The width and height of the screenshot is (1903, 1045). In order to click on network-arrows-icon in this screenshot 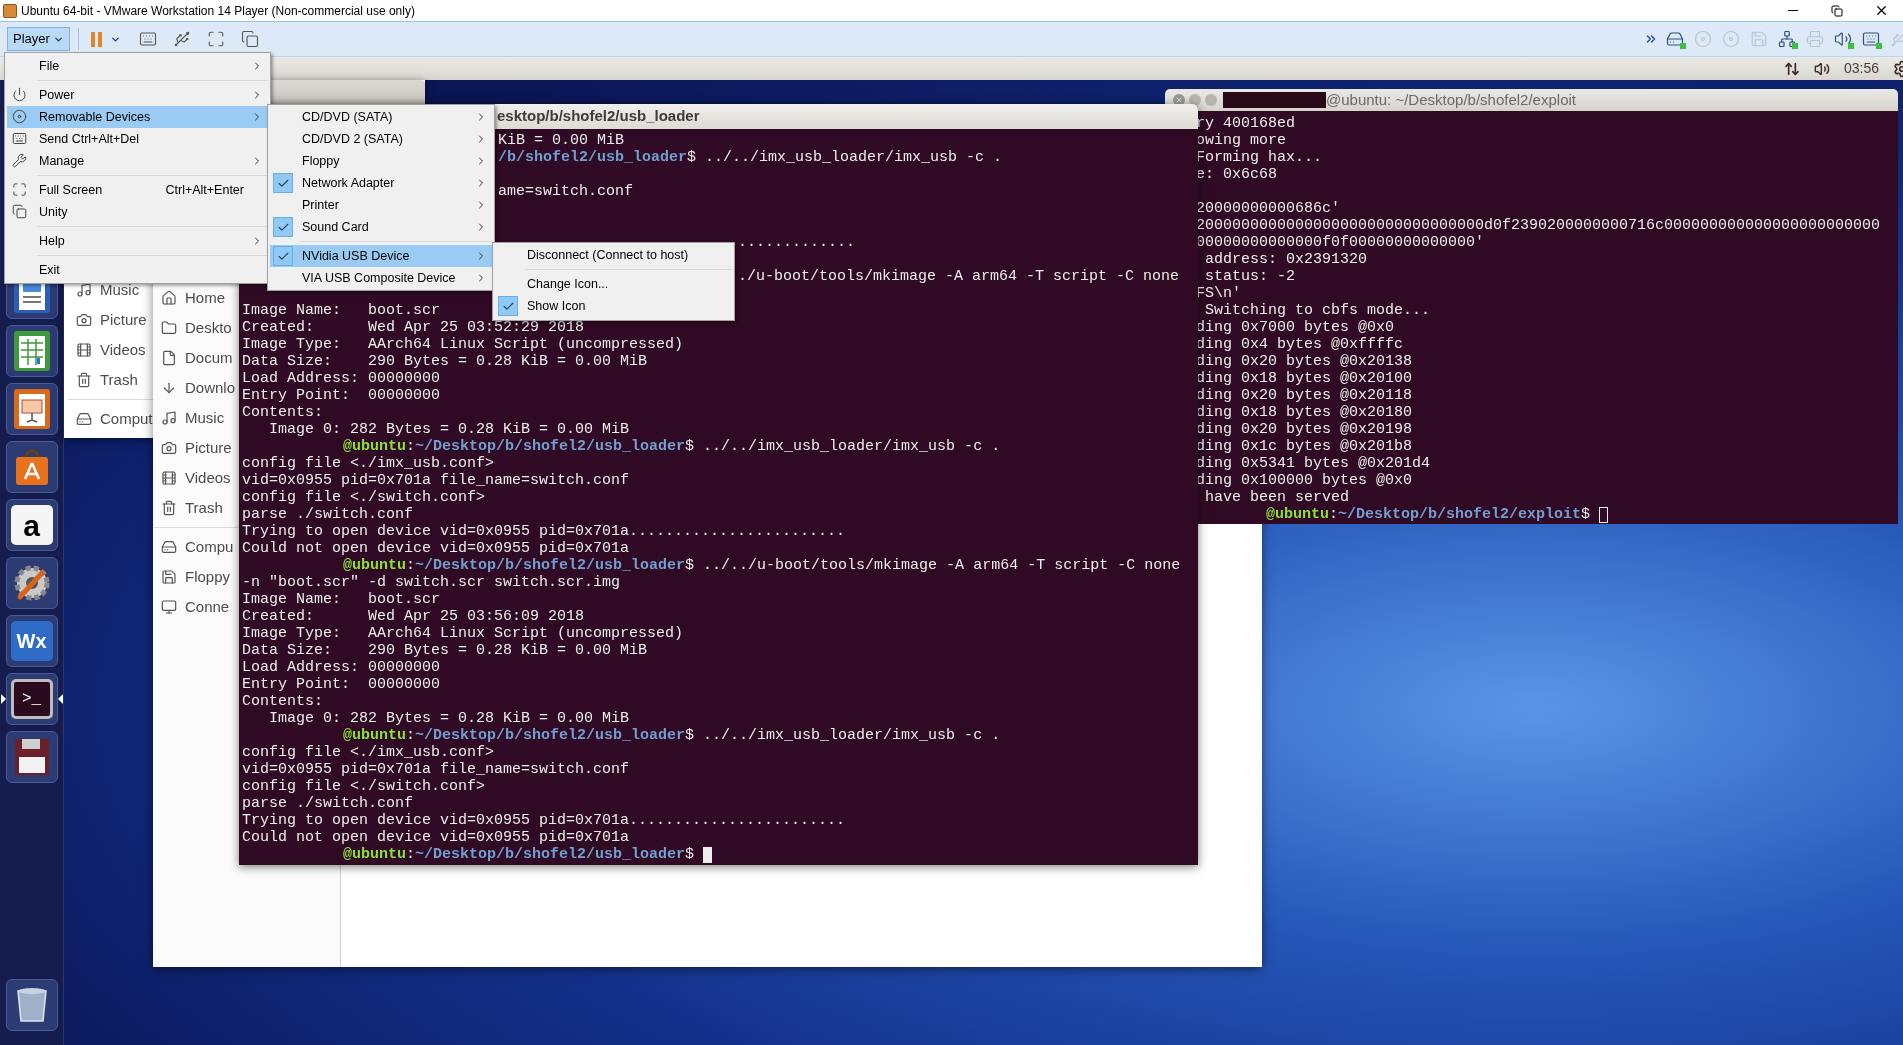, I will do `click(1791, 68)`.